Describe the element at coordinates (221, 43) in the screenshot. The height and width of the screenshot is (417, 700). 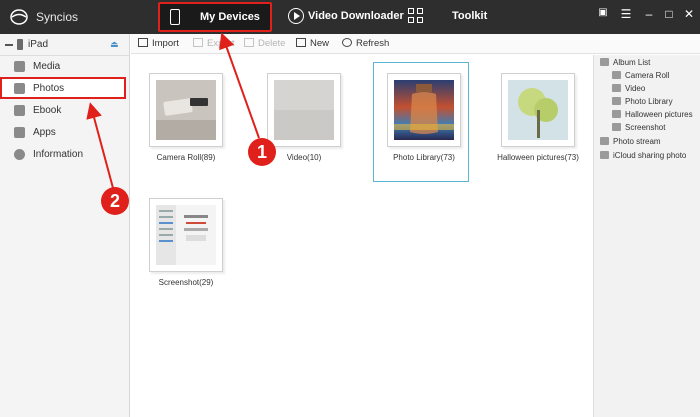
I see `export-label: Export` at that location.